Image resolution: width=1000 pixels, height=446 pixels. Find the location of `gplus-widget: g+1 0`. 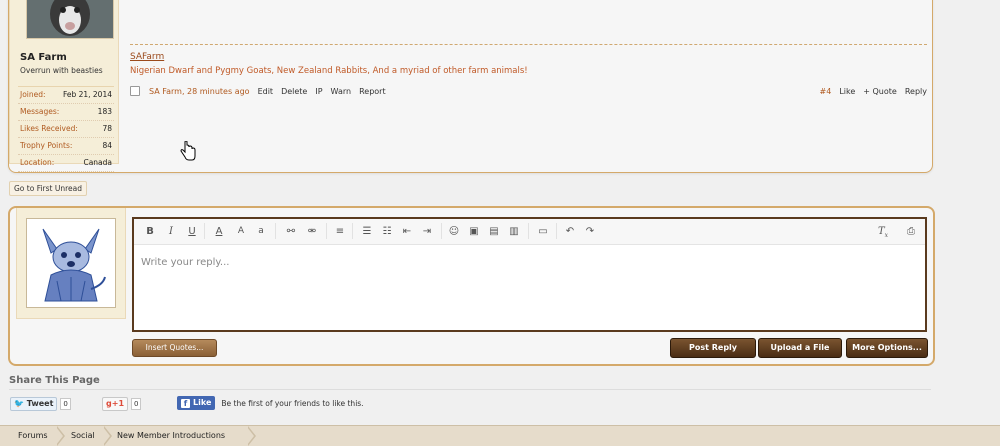

gplus-widget: g+1 0 is located at coordinates (122, 404).